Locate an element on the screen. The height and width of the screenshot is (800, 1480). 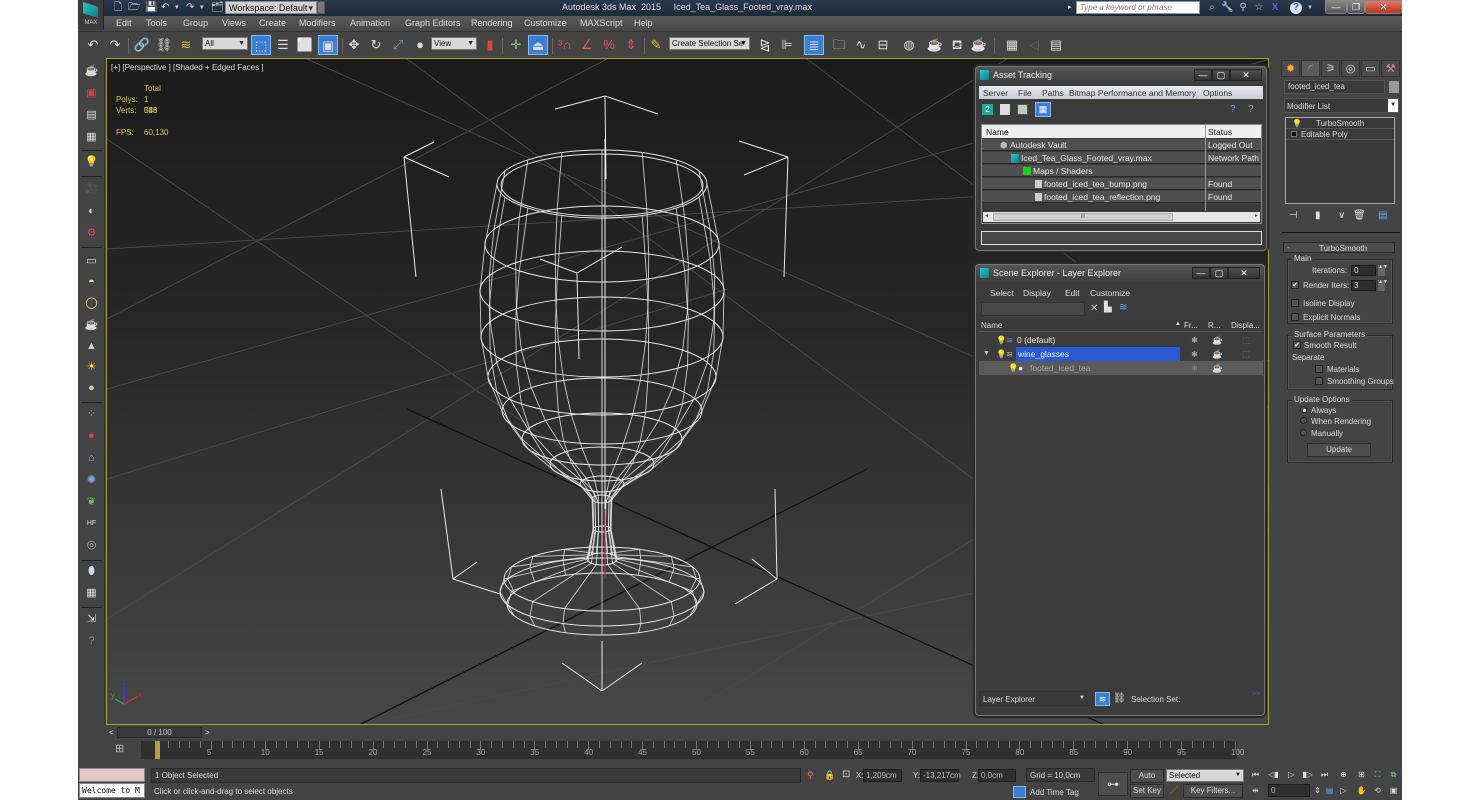
object-color-swatch is located at coordinates (1394, 87).